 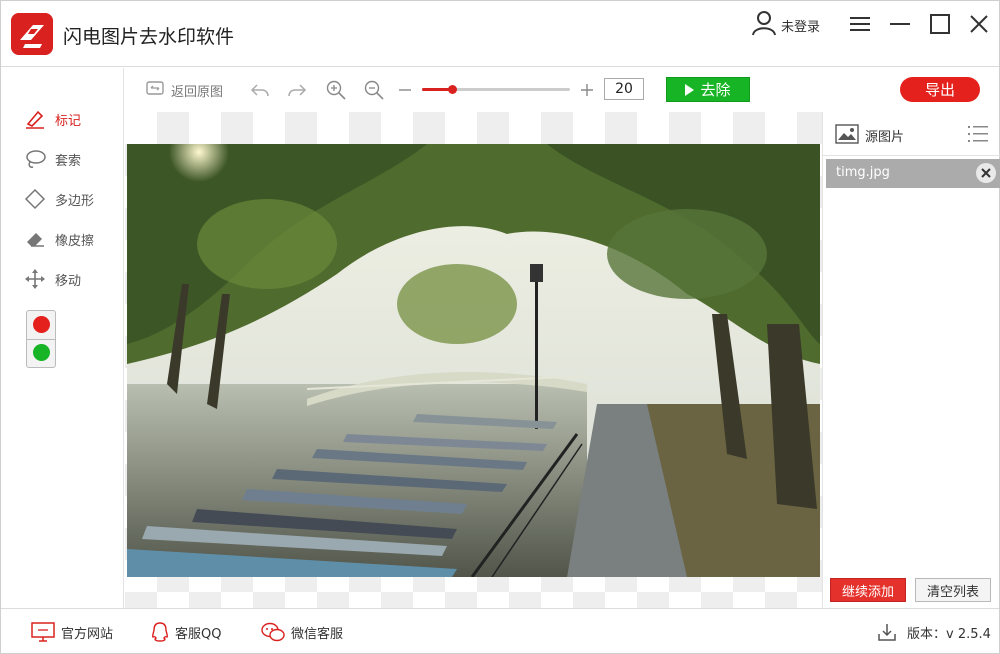 I want to click on wechat-service-label: 微信客服, so click(x=317, y=634).